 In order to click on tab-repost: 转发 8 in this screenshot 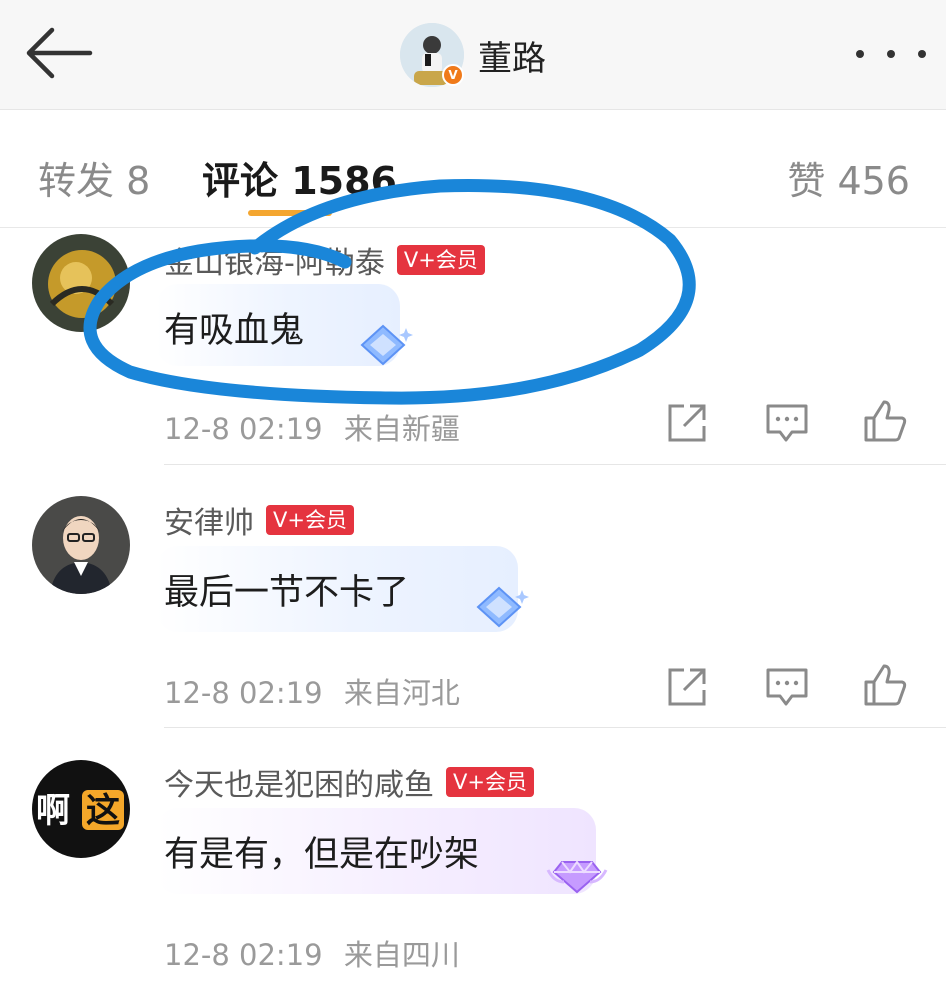, I will do `click(94, 177)`.